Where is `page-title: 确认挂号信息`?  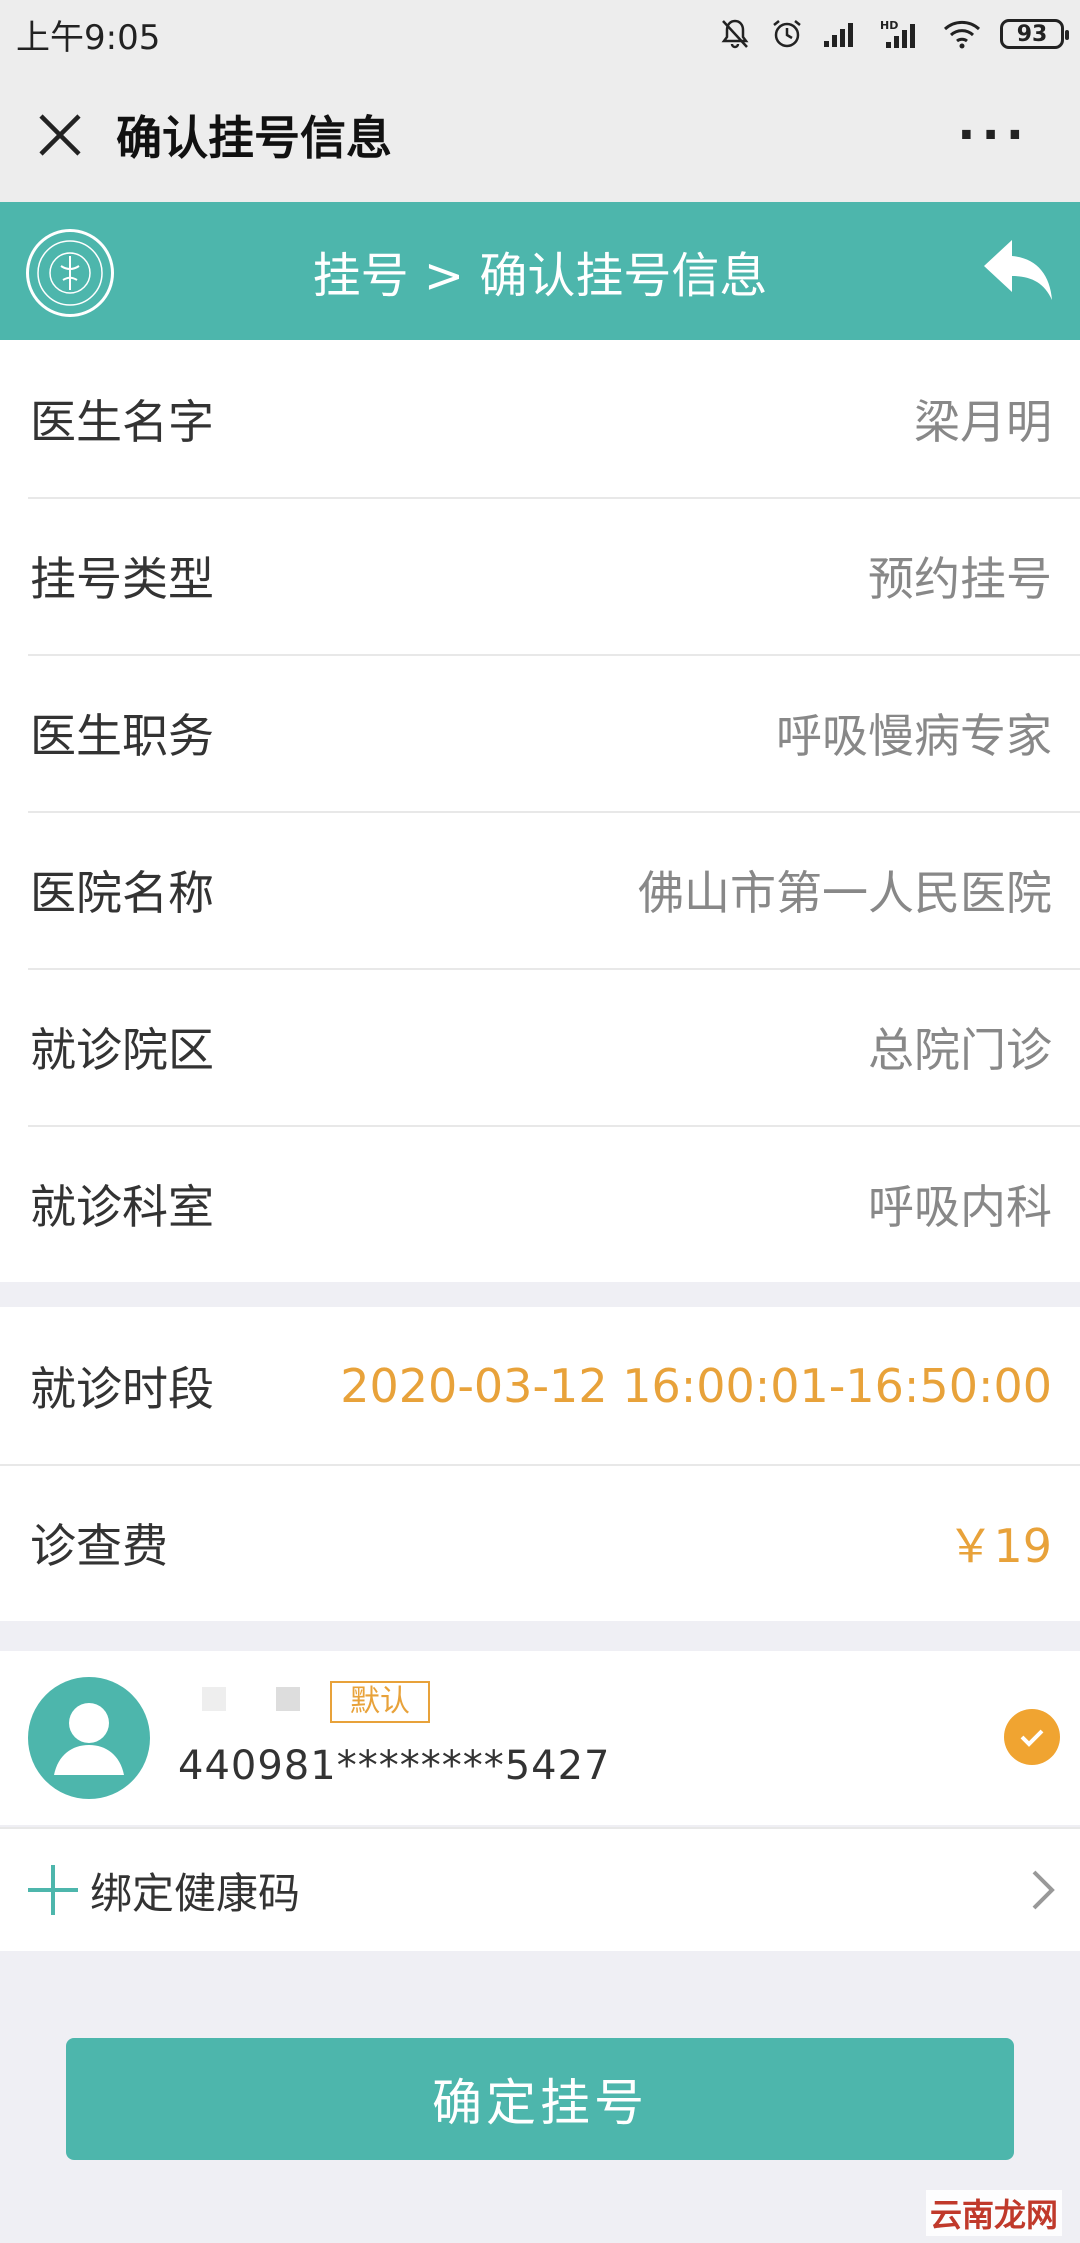 page-title: 确认挂号信息 is located at coordinates (254, 138).